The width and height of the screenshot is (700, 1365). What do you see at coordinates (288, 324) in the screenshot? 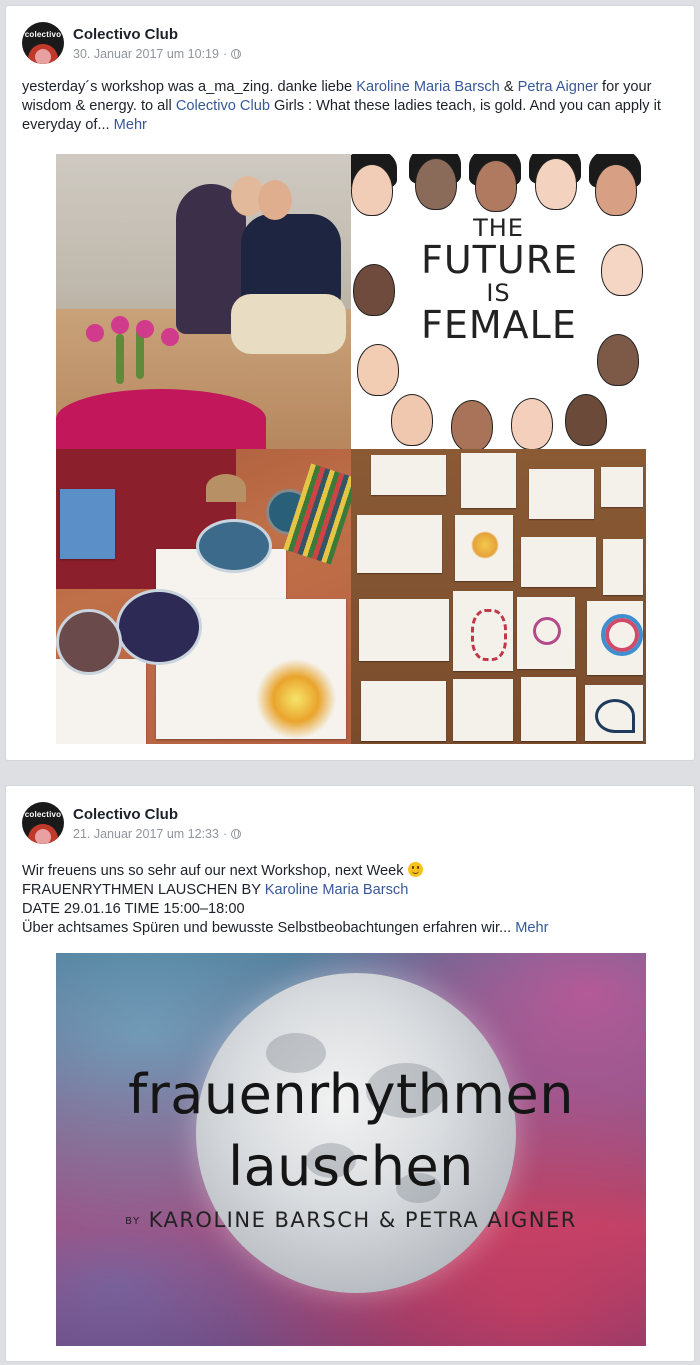
I see `photo-person-pants` at bounding box center [288, 324].